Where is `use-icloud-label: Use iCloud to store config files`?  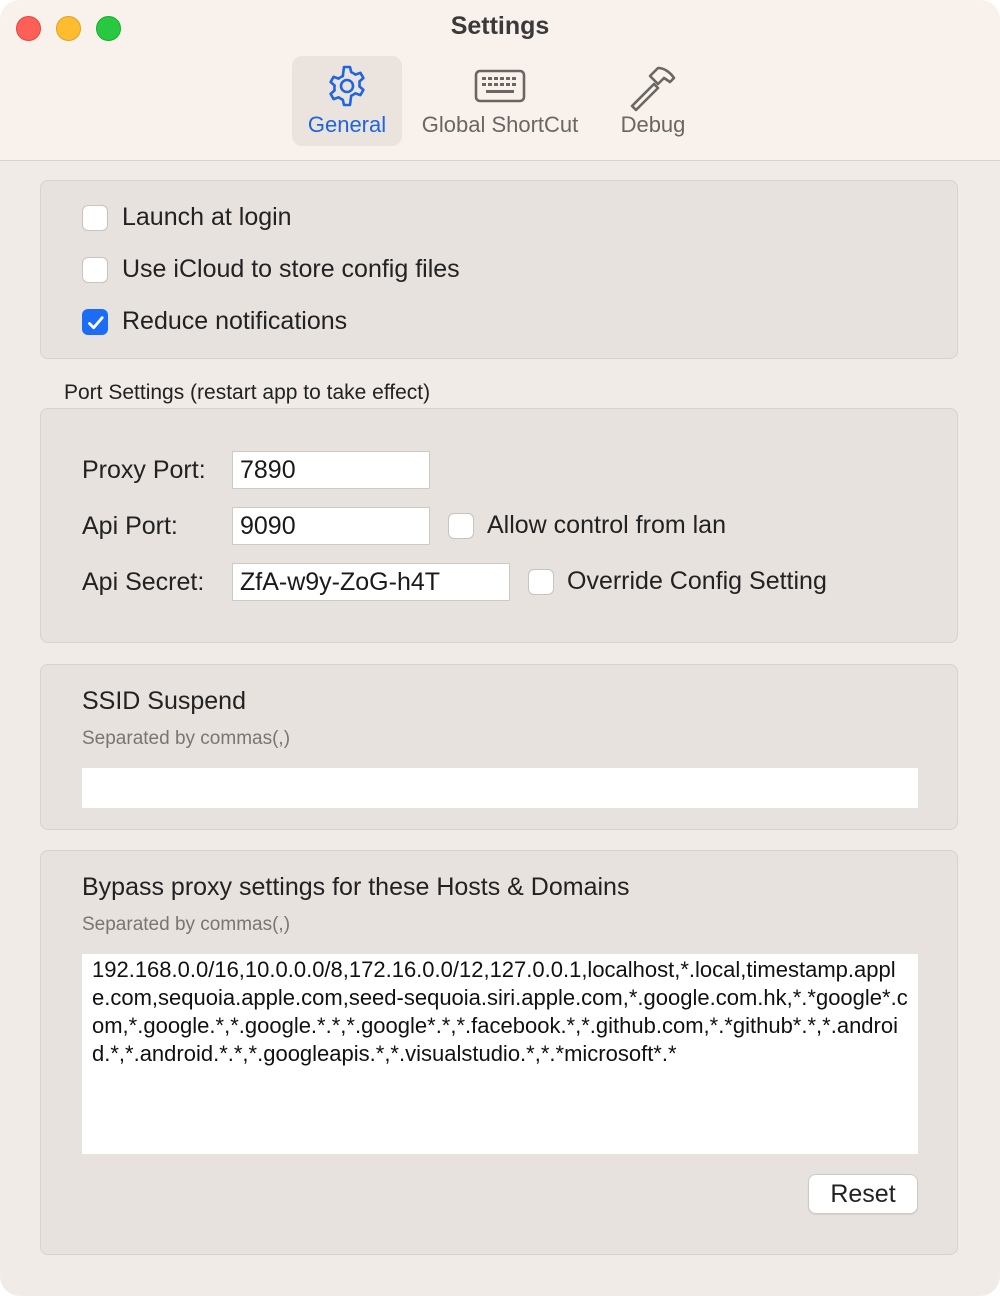
use-icloud-label: Use iCloud to store config files is located at coordinates (291, 269).